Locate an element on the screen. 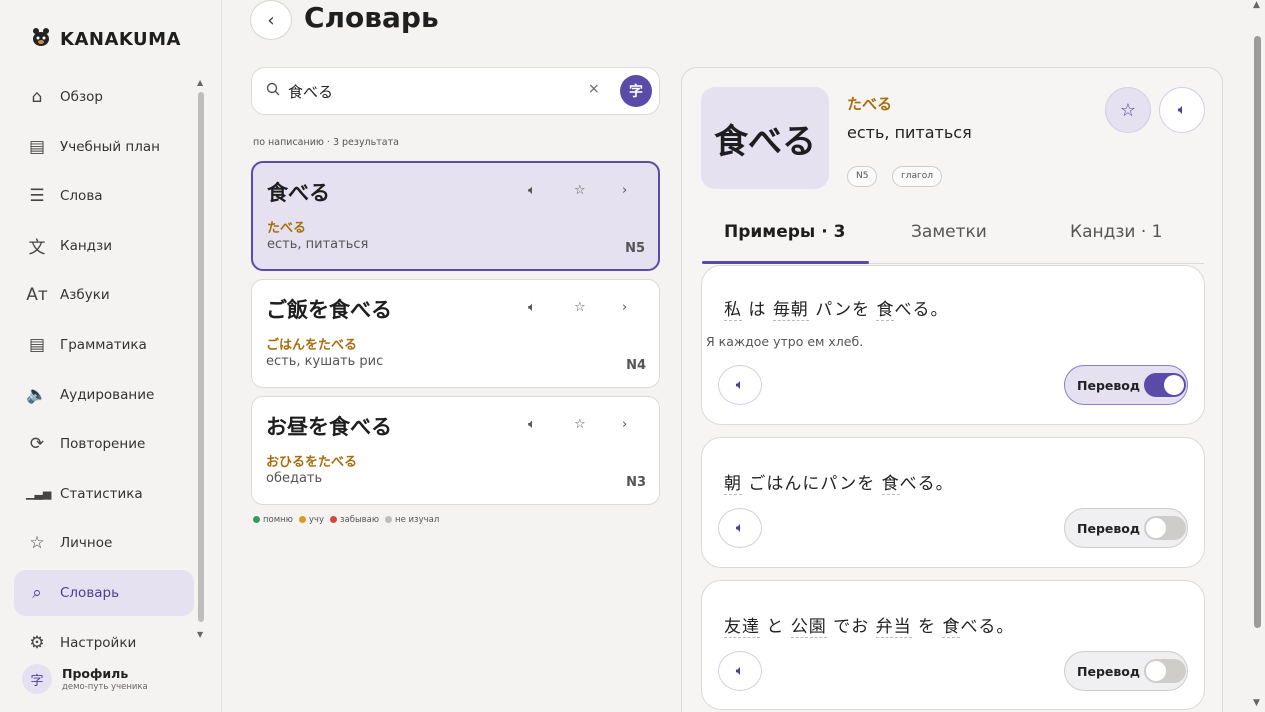  profile: 字 Профиль демо-путь ученика is located at coordinates (85, 679).